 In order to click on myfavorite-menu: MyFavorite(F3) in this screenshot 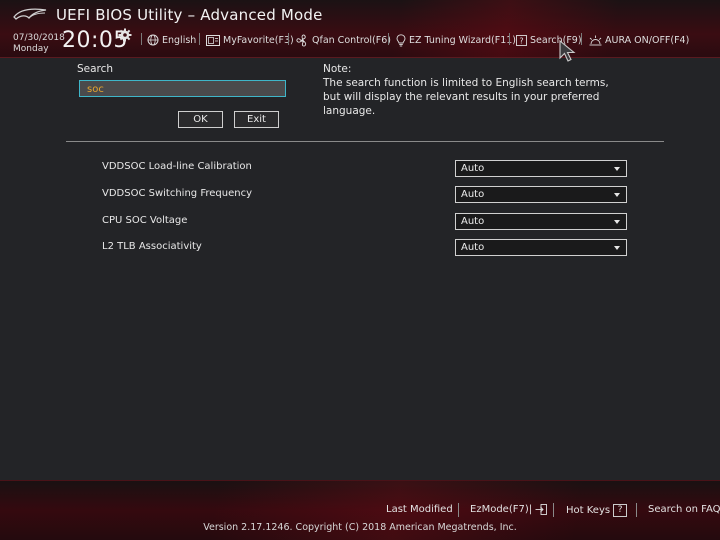, I will do `click(250, 40)`.